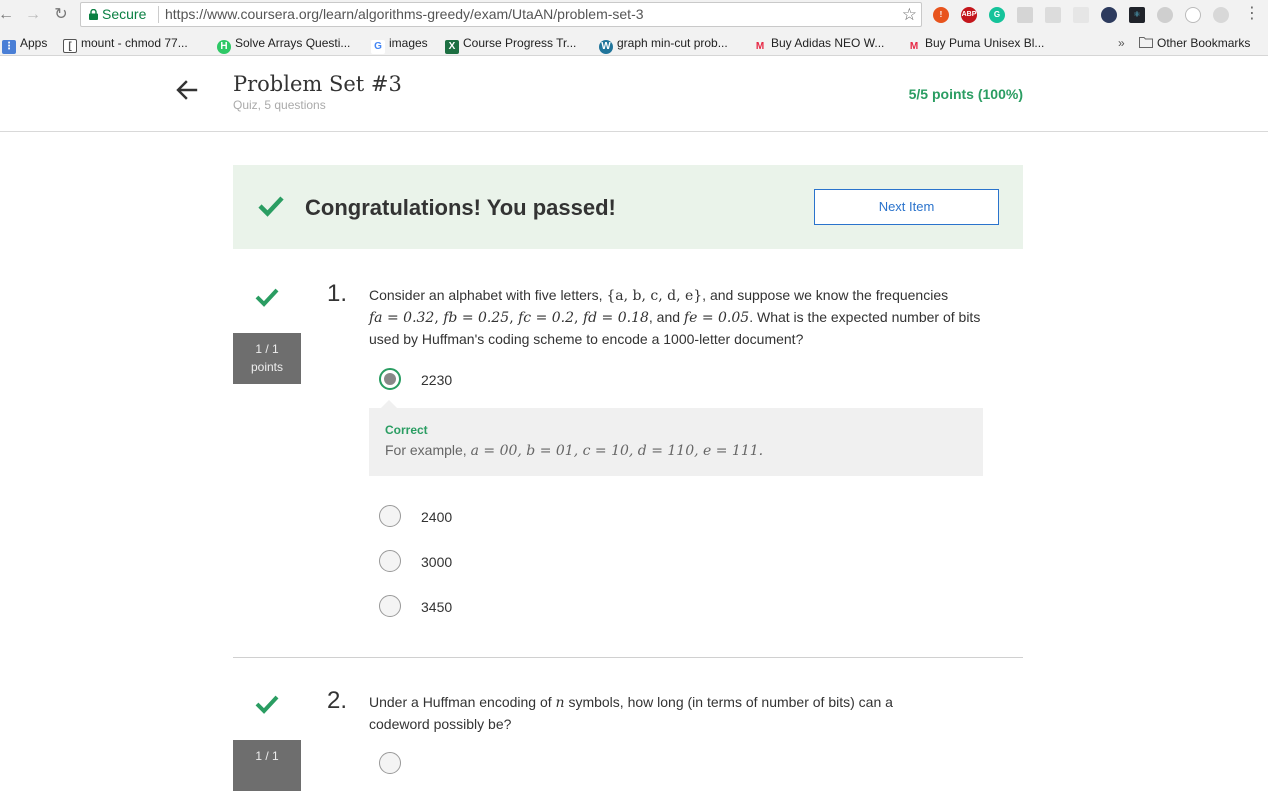  What do you see at coordinates (606, 47) in the screenshot?
I see `wordpress-icon: W` at bounding box center [606, 47].